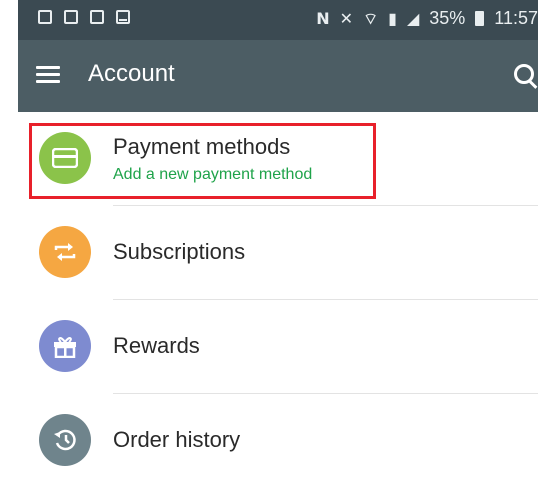 The image size is (538, 489). I want to click on app-bar: Account, so click(278, 76).